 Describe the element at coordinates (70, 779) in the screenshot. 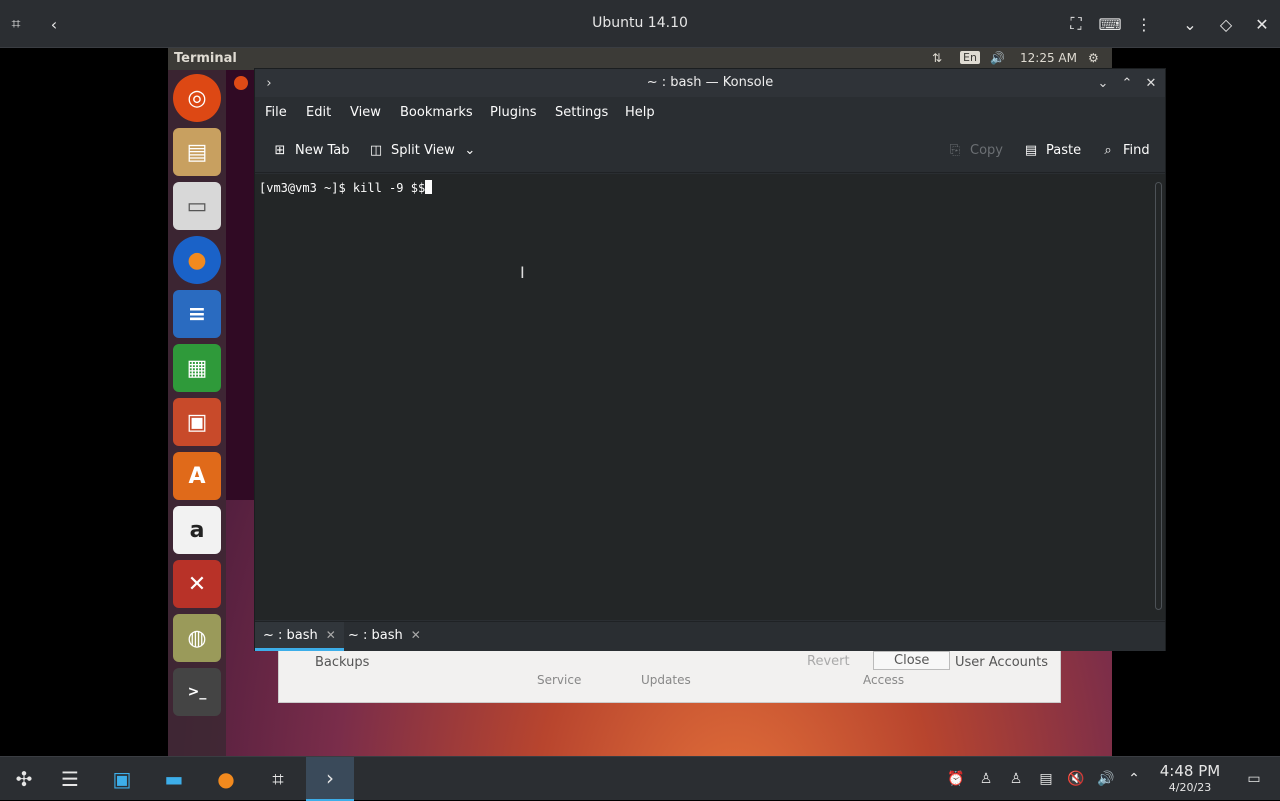

I see `system-settings-icon: ☰` at that location.